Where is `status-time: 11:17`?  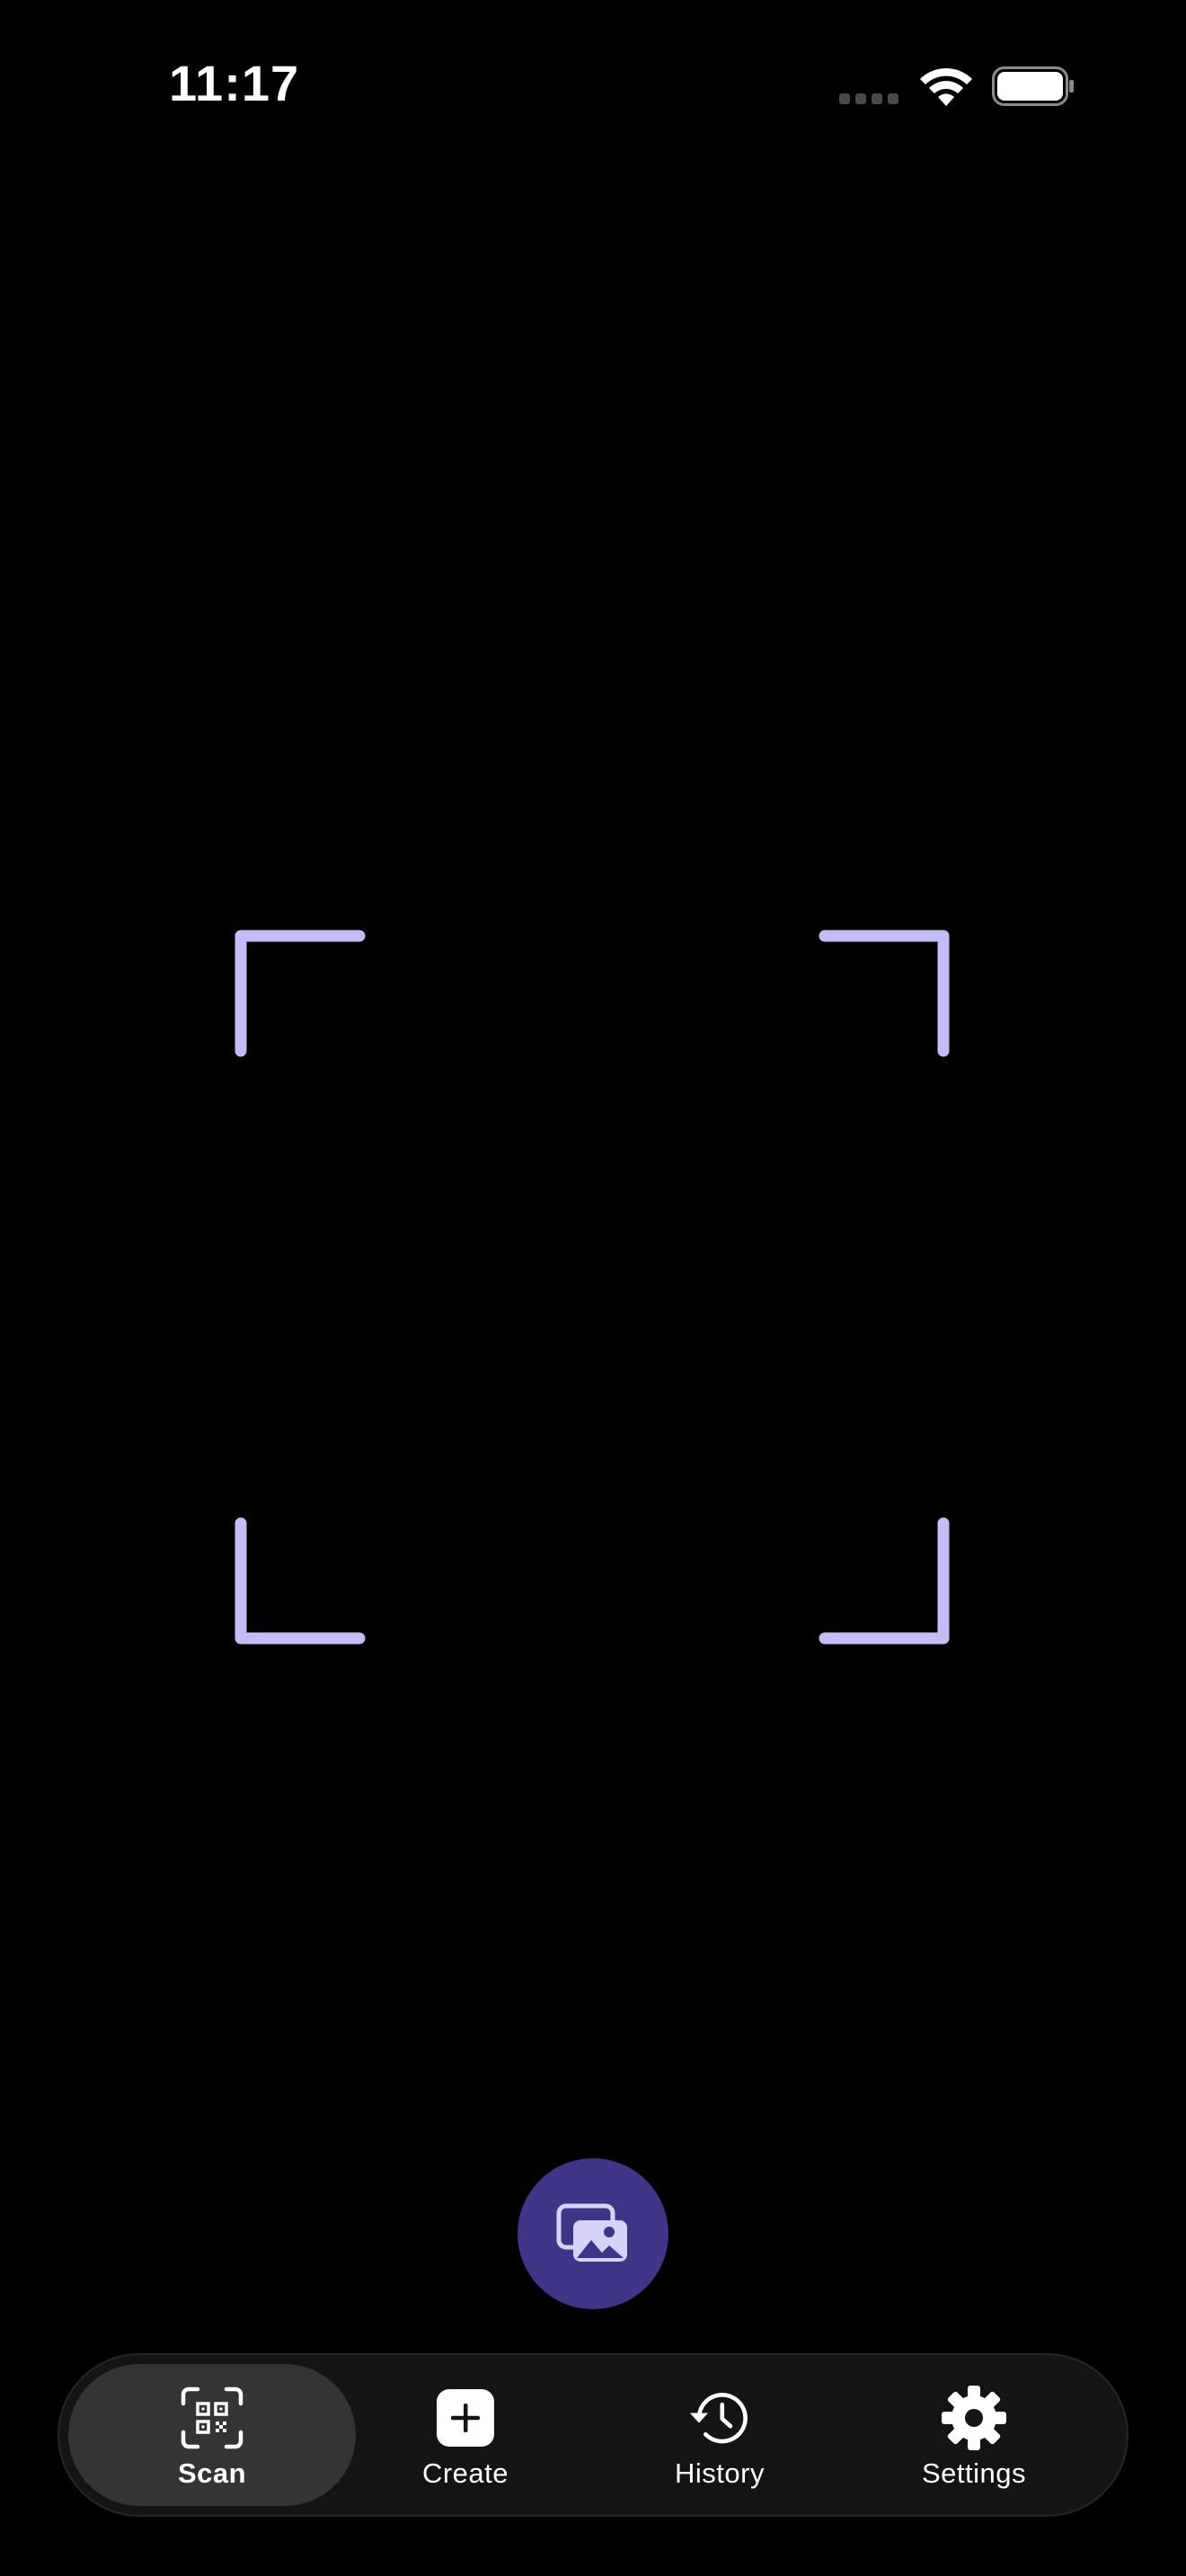 status-time: 11:17 is located at coordinates (234, 83).